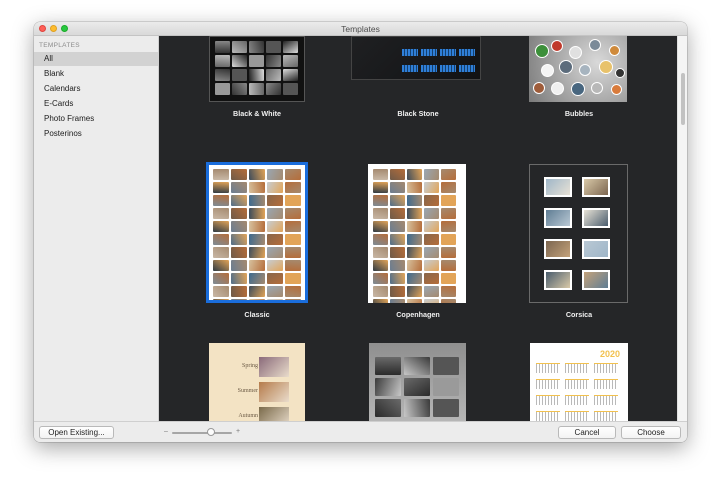 The height and width of the screenshot is (487, 720). I want to click on sidebar-item-posterinos: Posterinos, so click(96, 134).